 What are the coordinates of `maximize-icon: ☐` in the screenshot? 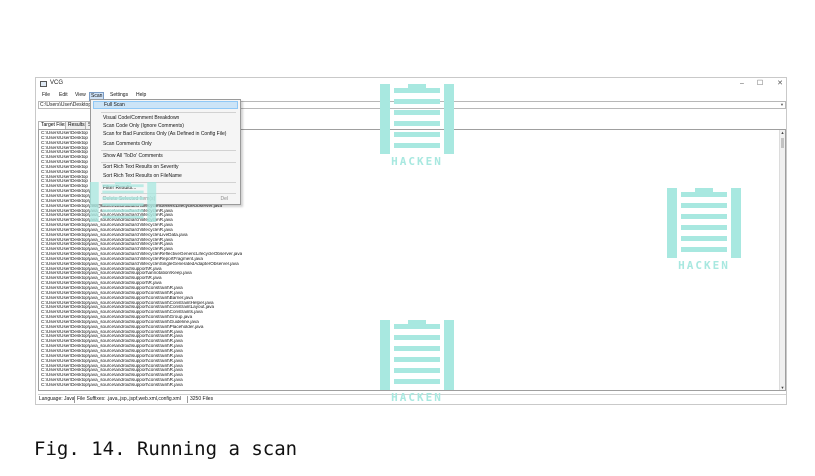 It's located at (760, 84).